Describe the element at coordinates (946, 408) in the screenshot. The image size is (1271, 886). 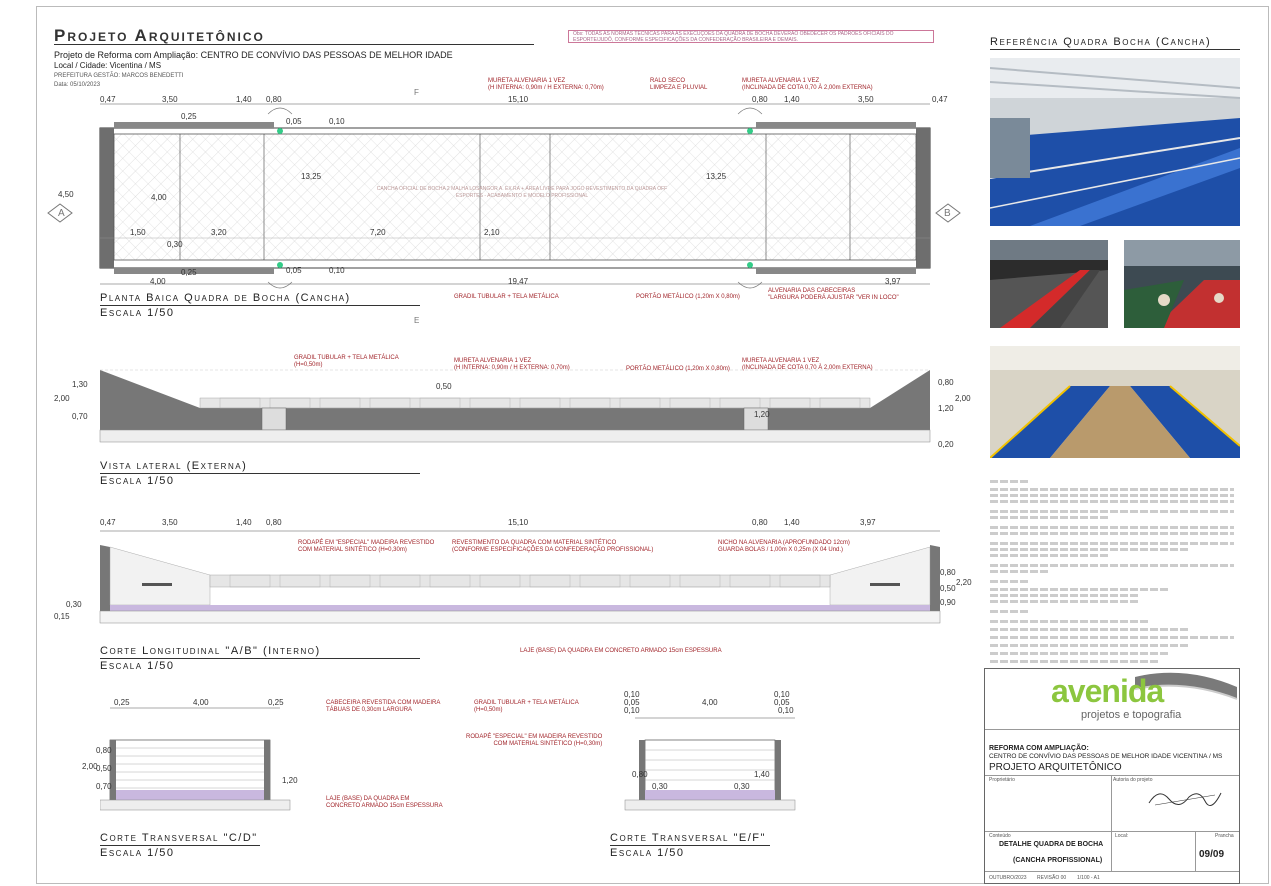
I see `lat-dim-7: 1,20` at that location.